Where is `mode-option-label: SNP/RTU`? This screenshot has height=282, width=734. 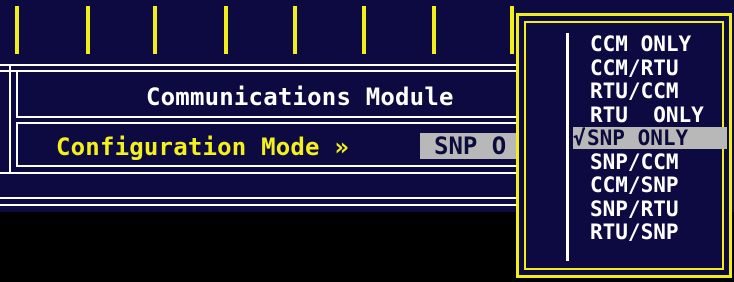
mode-option-label: SNP/RTU is located at coordinates (634, 208).